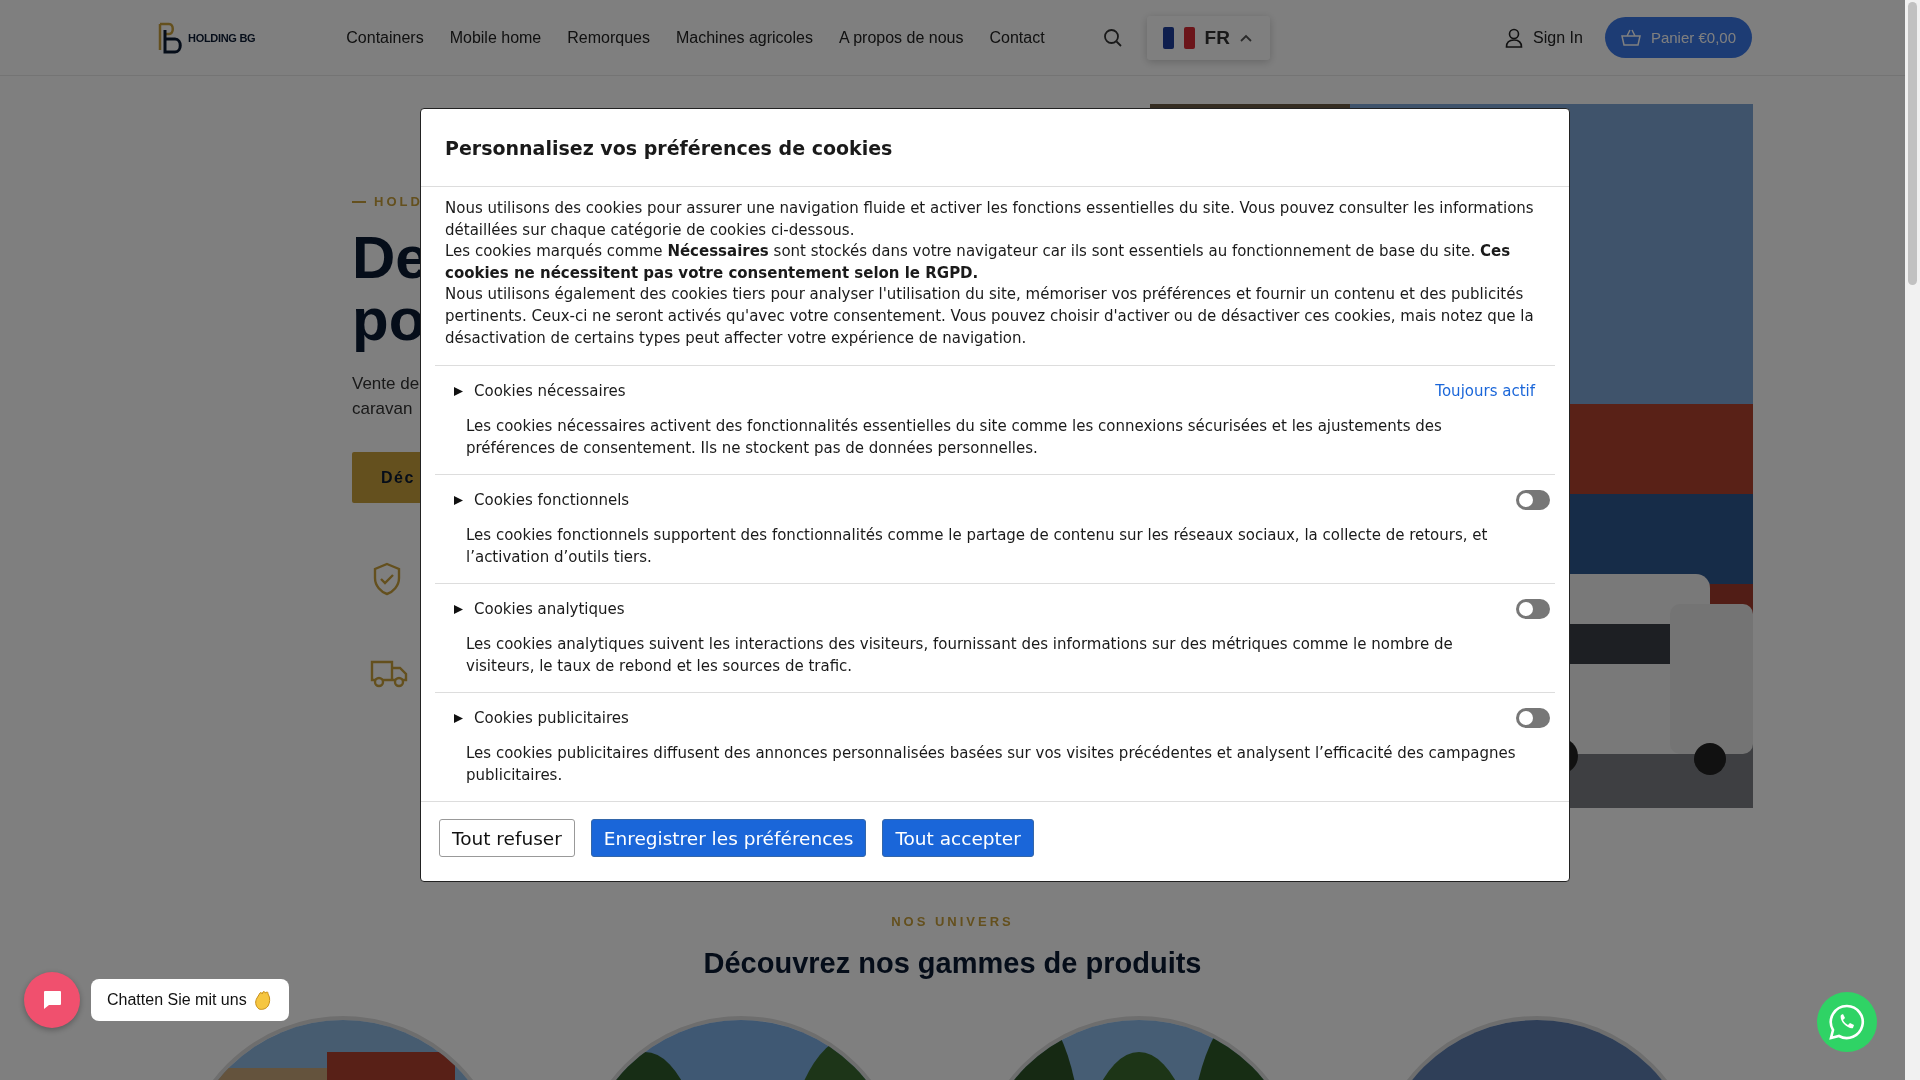  What do you see at coordinates (1678, 37) in the screenshot?
I see `cart-button: Panier €0,00` at bounding box center [1678, 37].